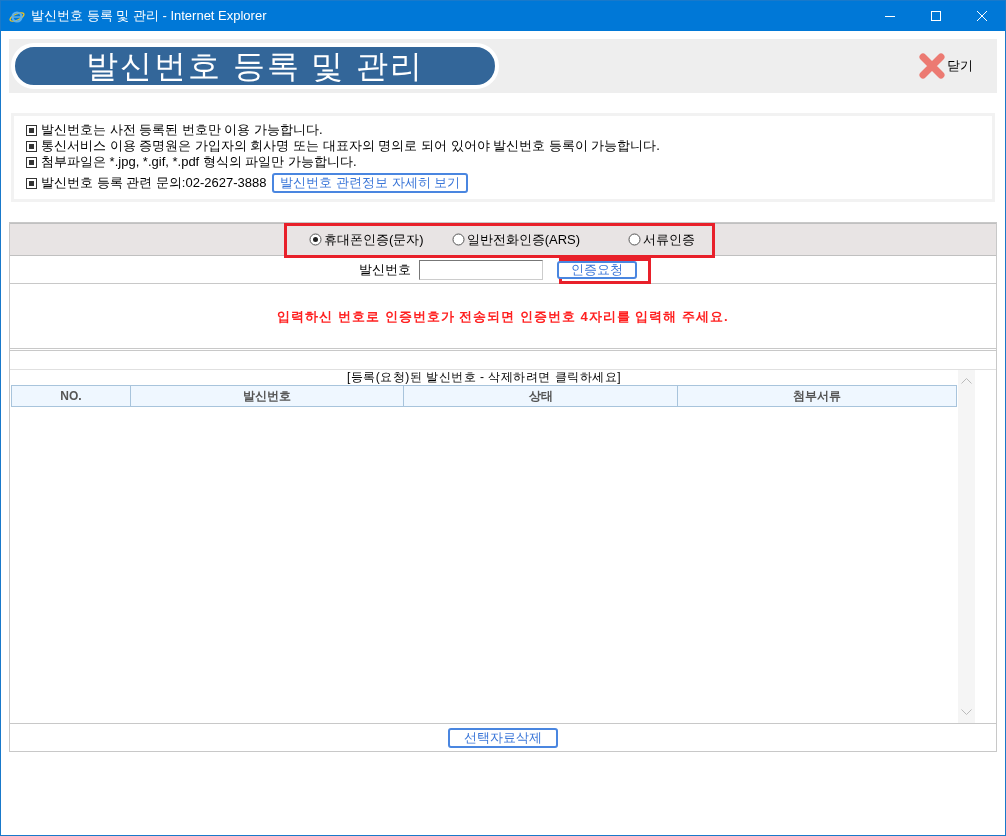 This screenshot has width=1006, height=836. What do you see at coordinates (385, 269) in the screenshot?
I see `number-label: 발신번호` at bounding box center [385, 269].